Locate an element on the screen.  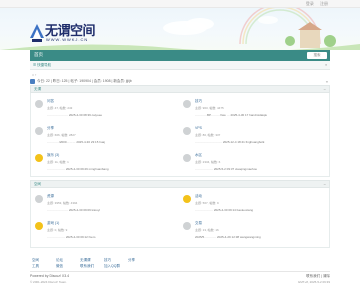
forum-last-post: …………BP………Vwe … 2025-4-30 17 handmidaiqiu is located at coordinates (231, 115).